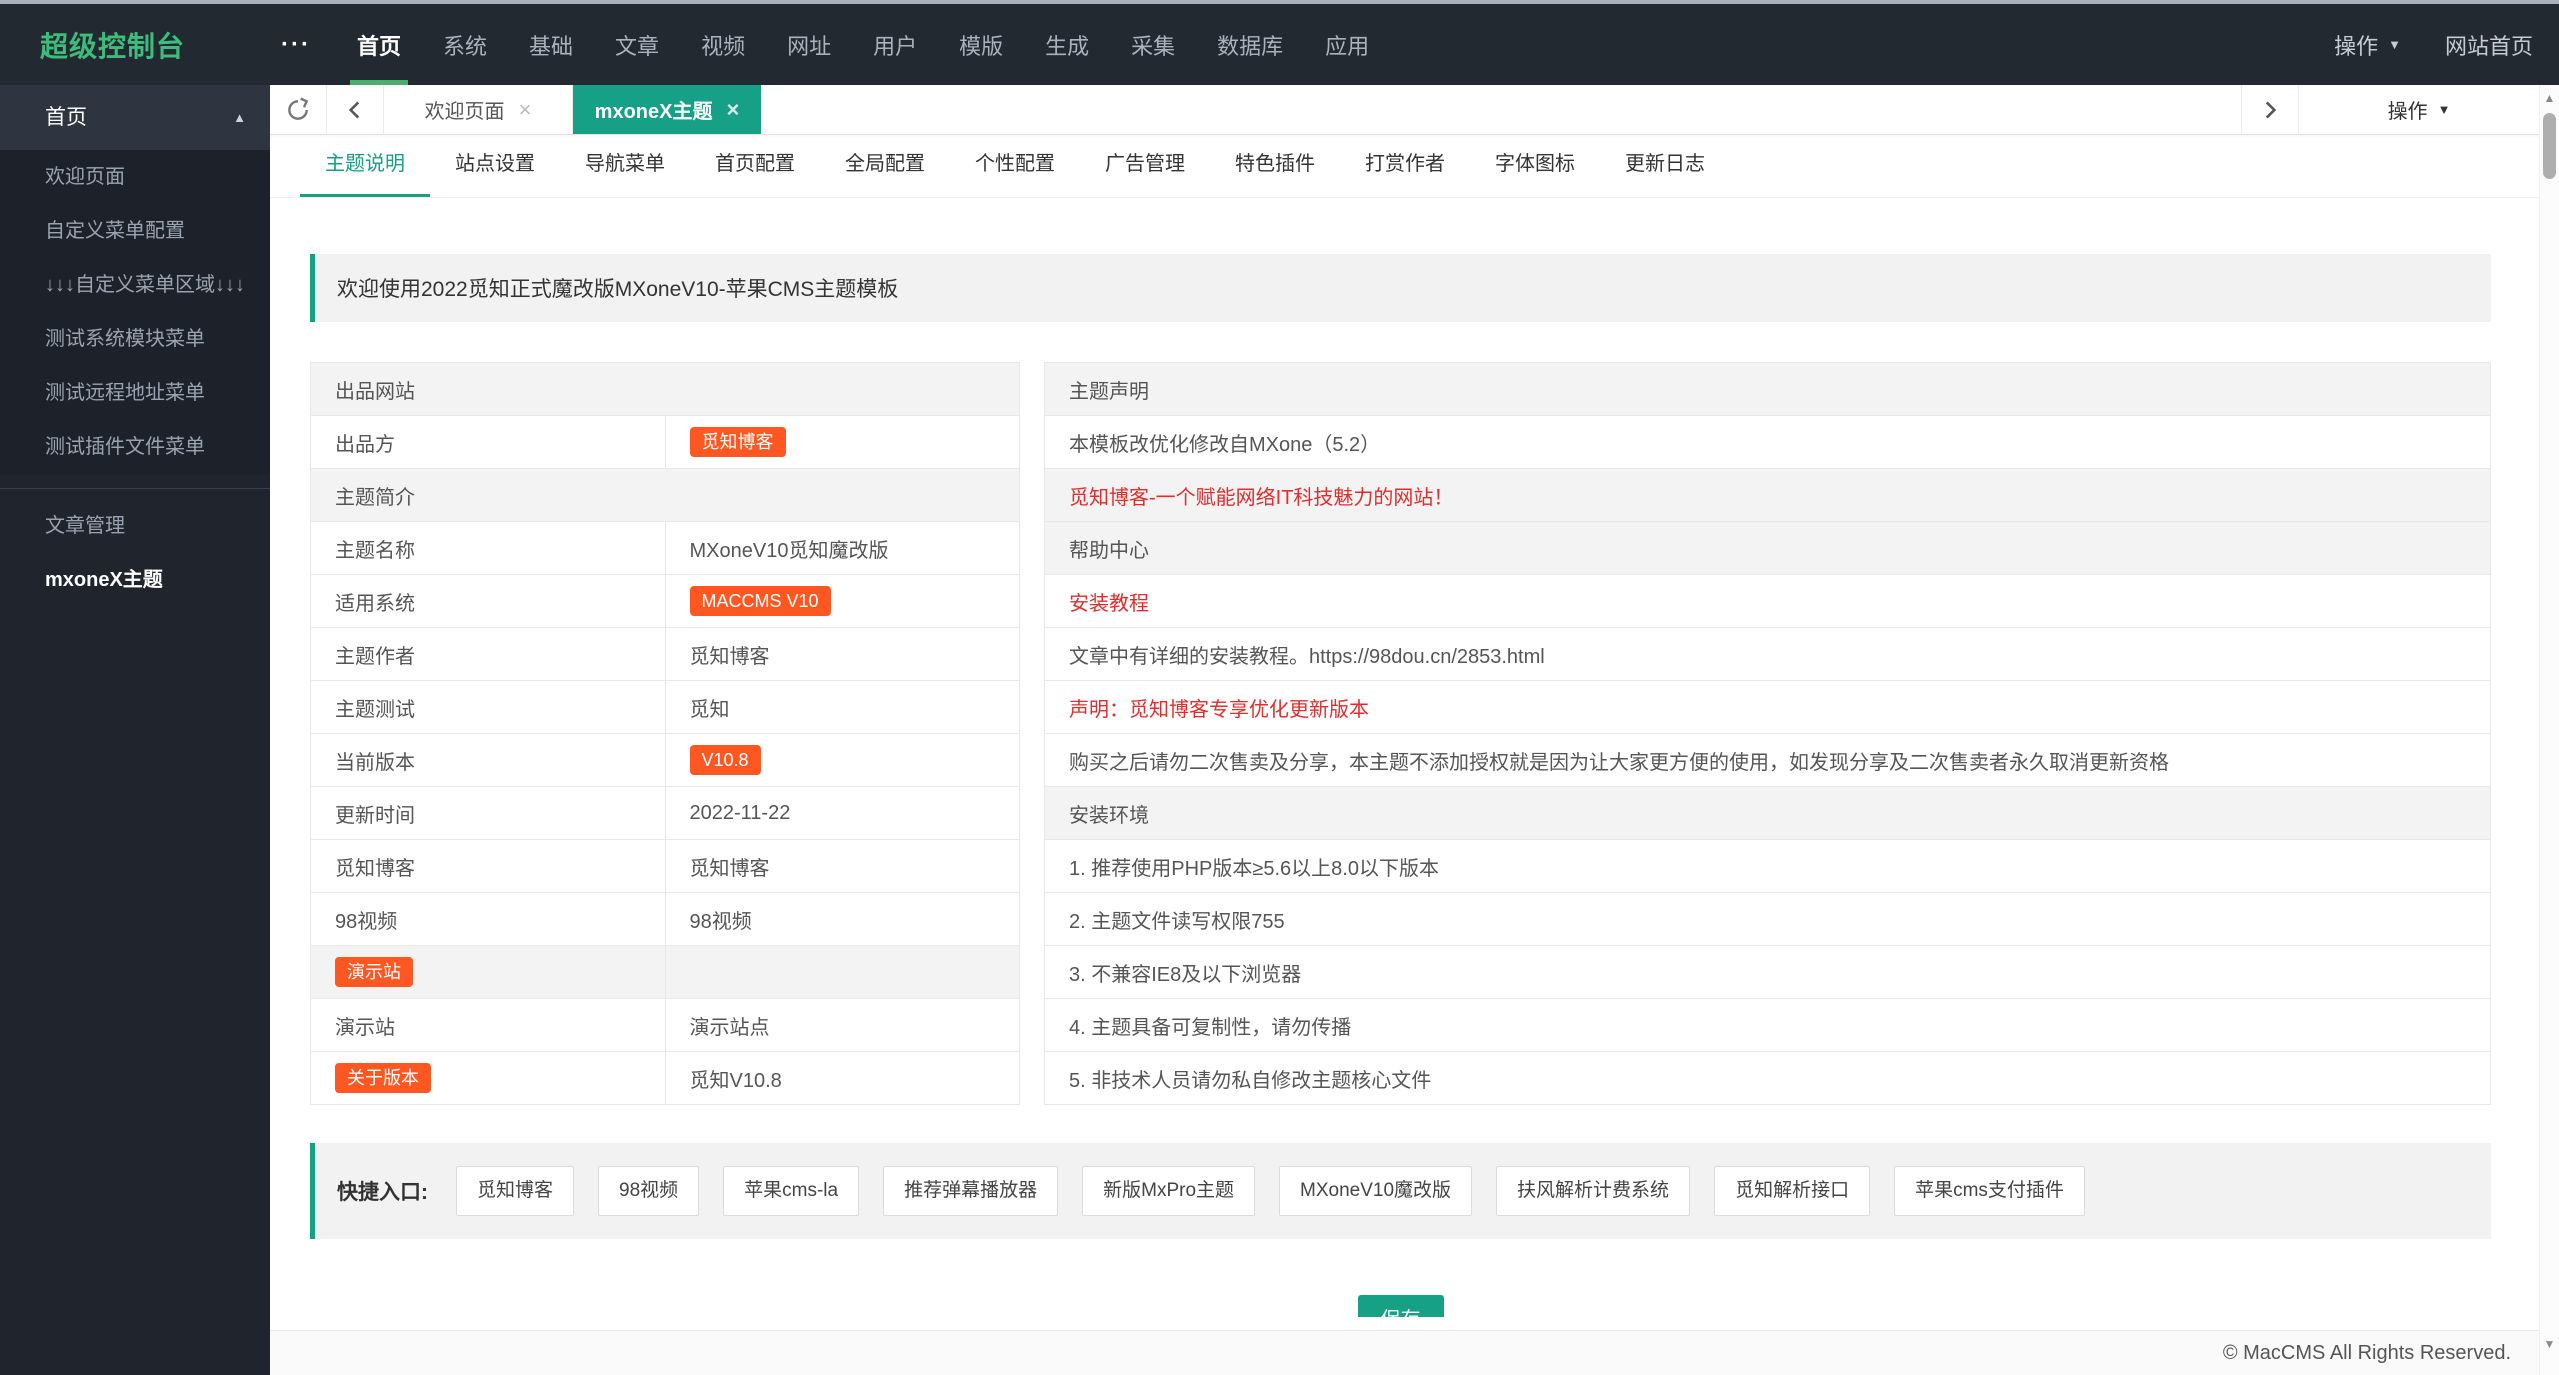 The image size is (2559, 1375). I want to click on page-tab-mxonex-theme: mxoneX主题 ×, so click(667, 109).